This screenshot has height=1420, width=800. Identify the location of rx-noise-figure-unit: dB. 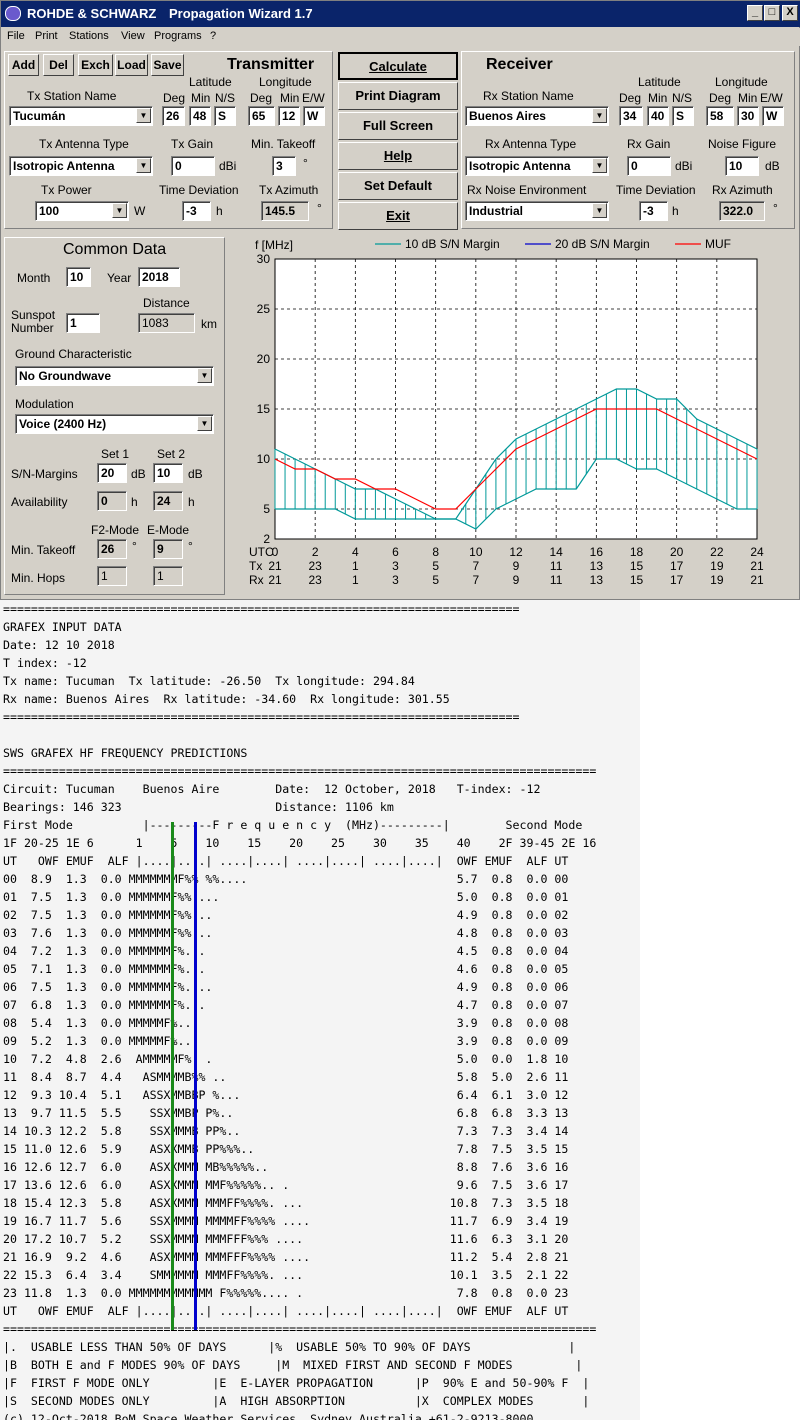
(772, 166).